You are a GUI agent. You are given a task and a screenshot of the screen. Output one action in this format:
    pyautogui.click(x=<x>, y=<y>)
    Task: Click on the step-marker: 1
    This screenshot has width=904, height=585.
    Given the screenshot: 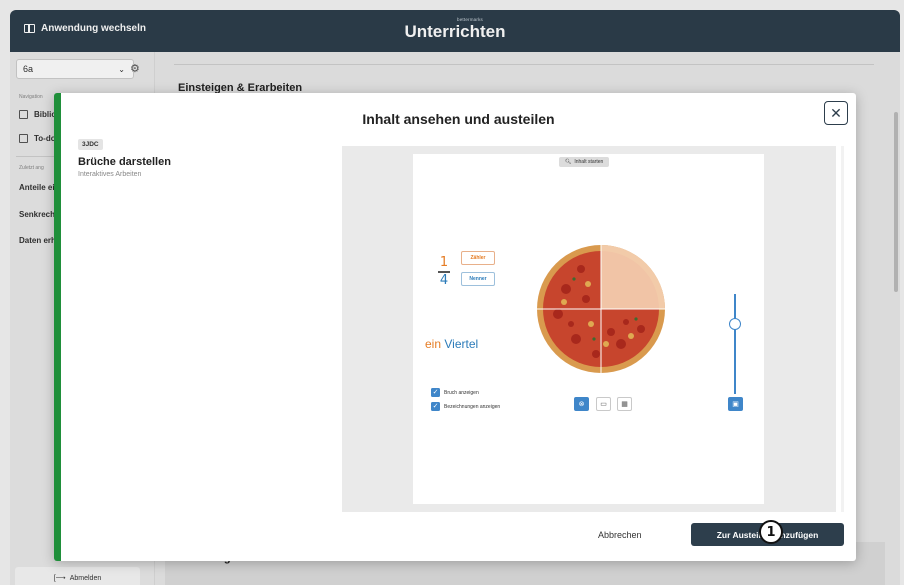 What is the action you would take?
    pyautogui.click(x=771, y=532)
    